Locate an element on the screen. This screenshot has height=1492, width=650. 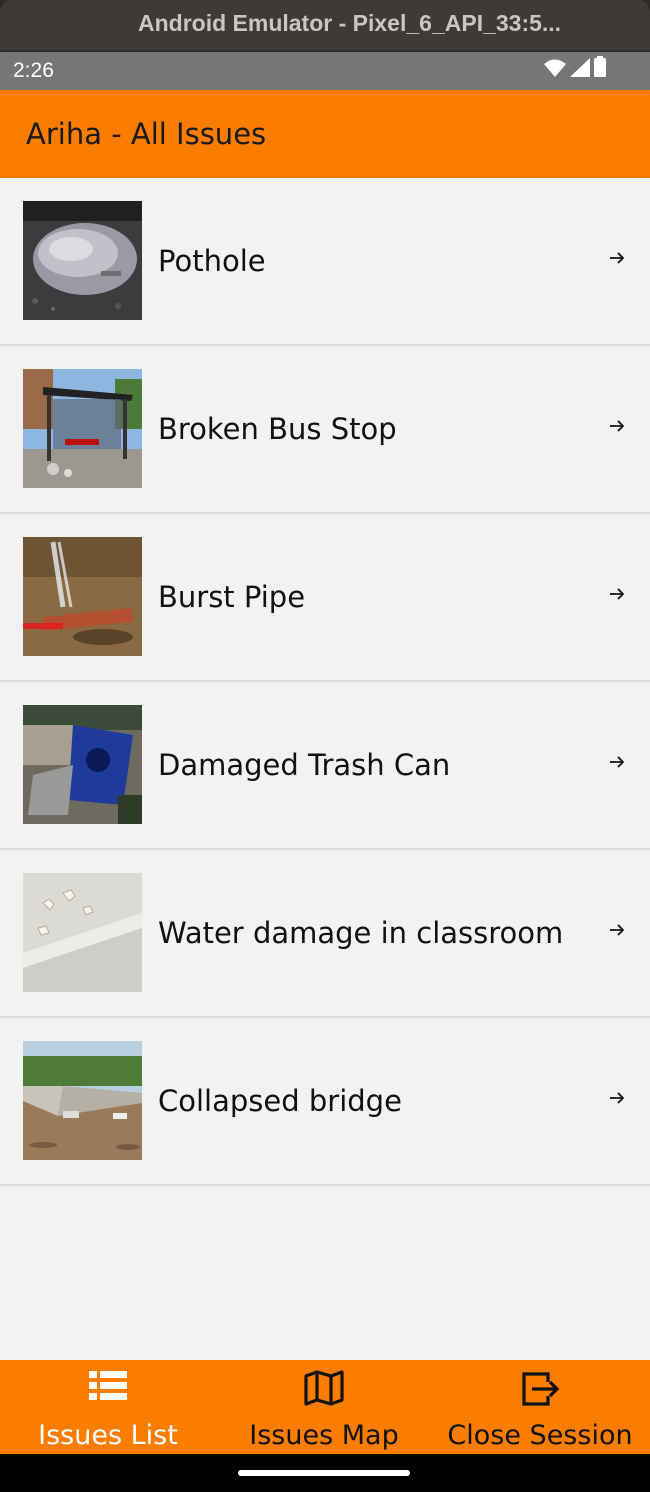
gesture-bar is located at coordinates (325, 1473).